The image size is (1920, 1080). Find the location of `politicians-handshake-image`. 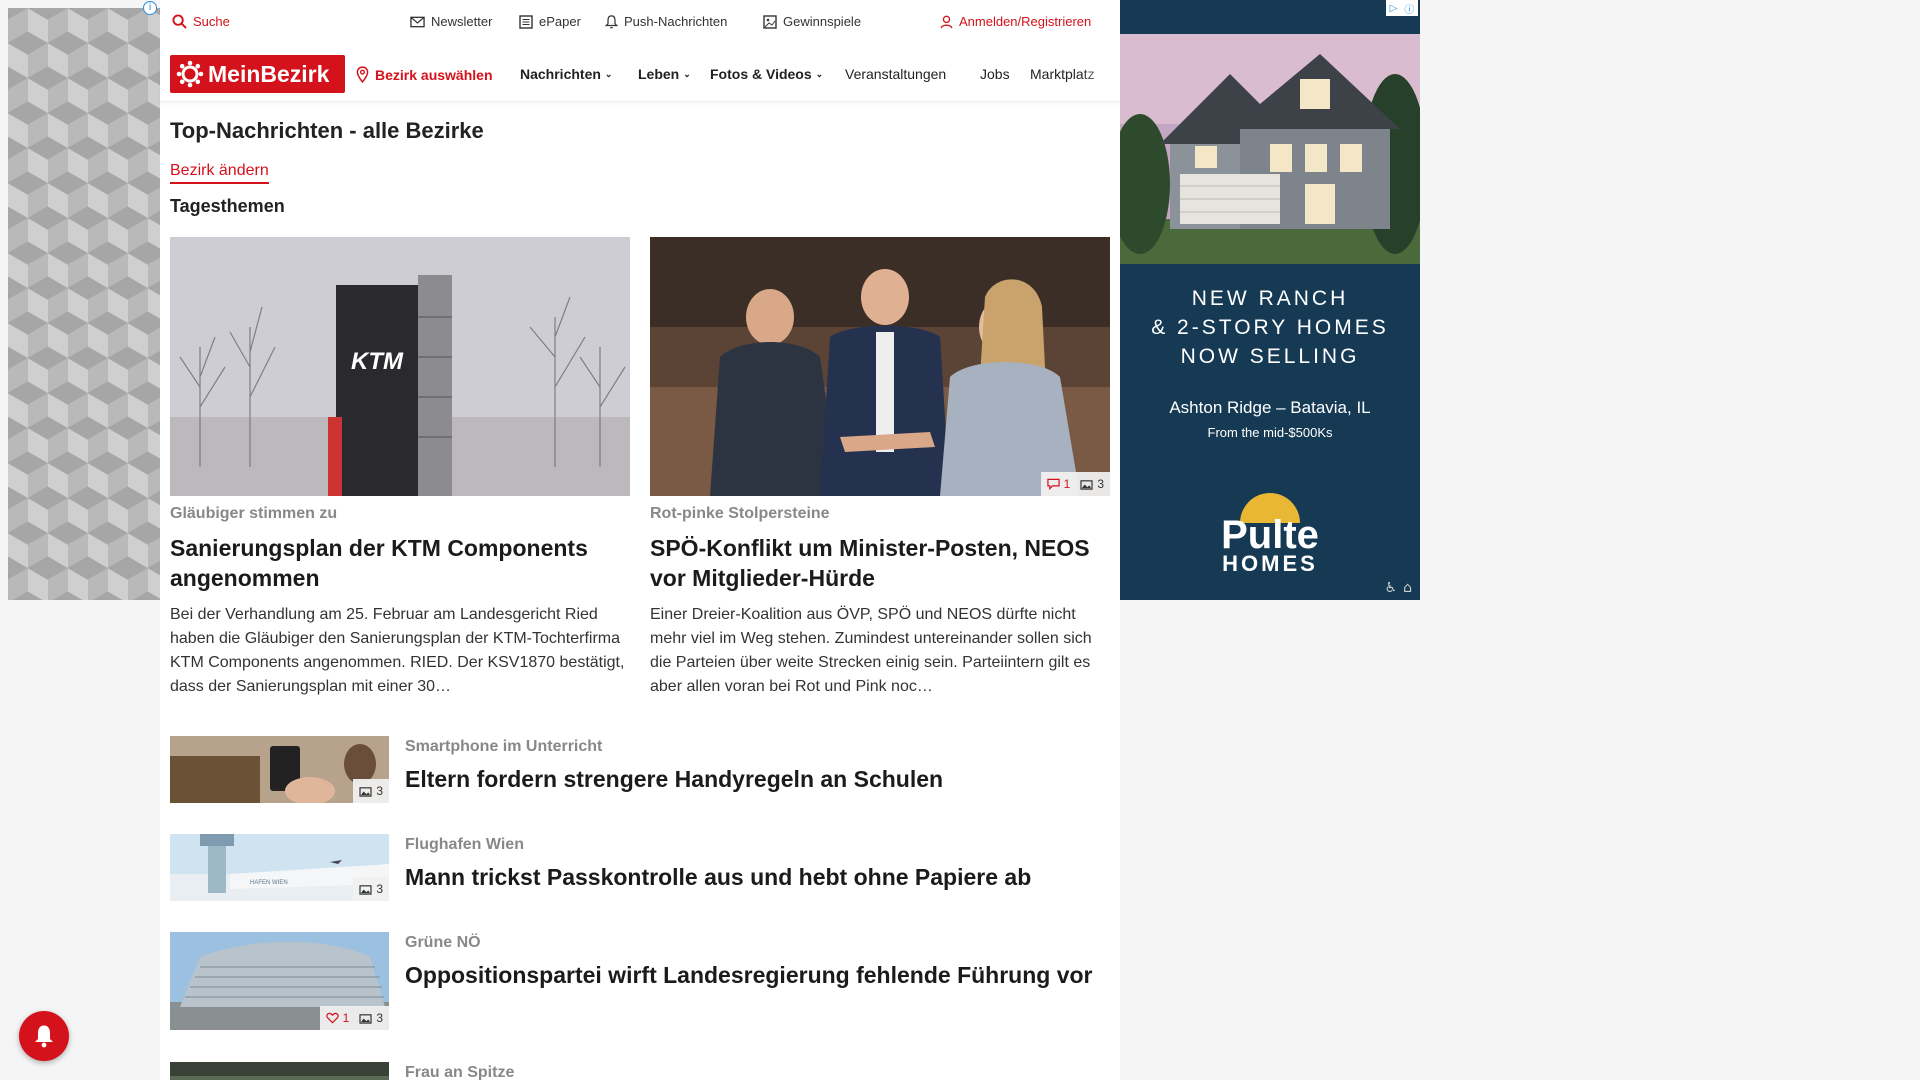

politicians-handshake-image is located at coordinates (880, 366).